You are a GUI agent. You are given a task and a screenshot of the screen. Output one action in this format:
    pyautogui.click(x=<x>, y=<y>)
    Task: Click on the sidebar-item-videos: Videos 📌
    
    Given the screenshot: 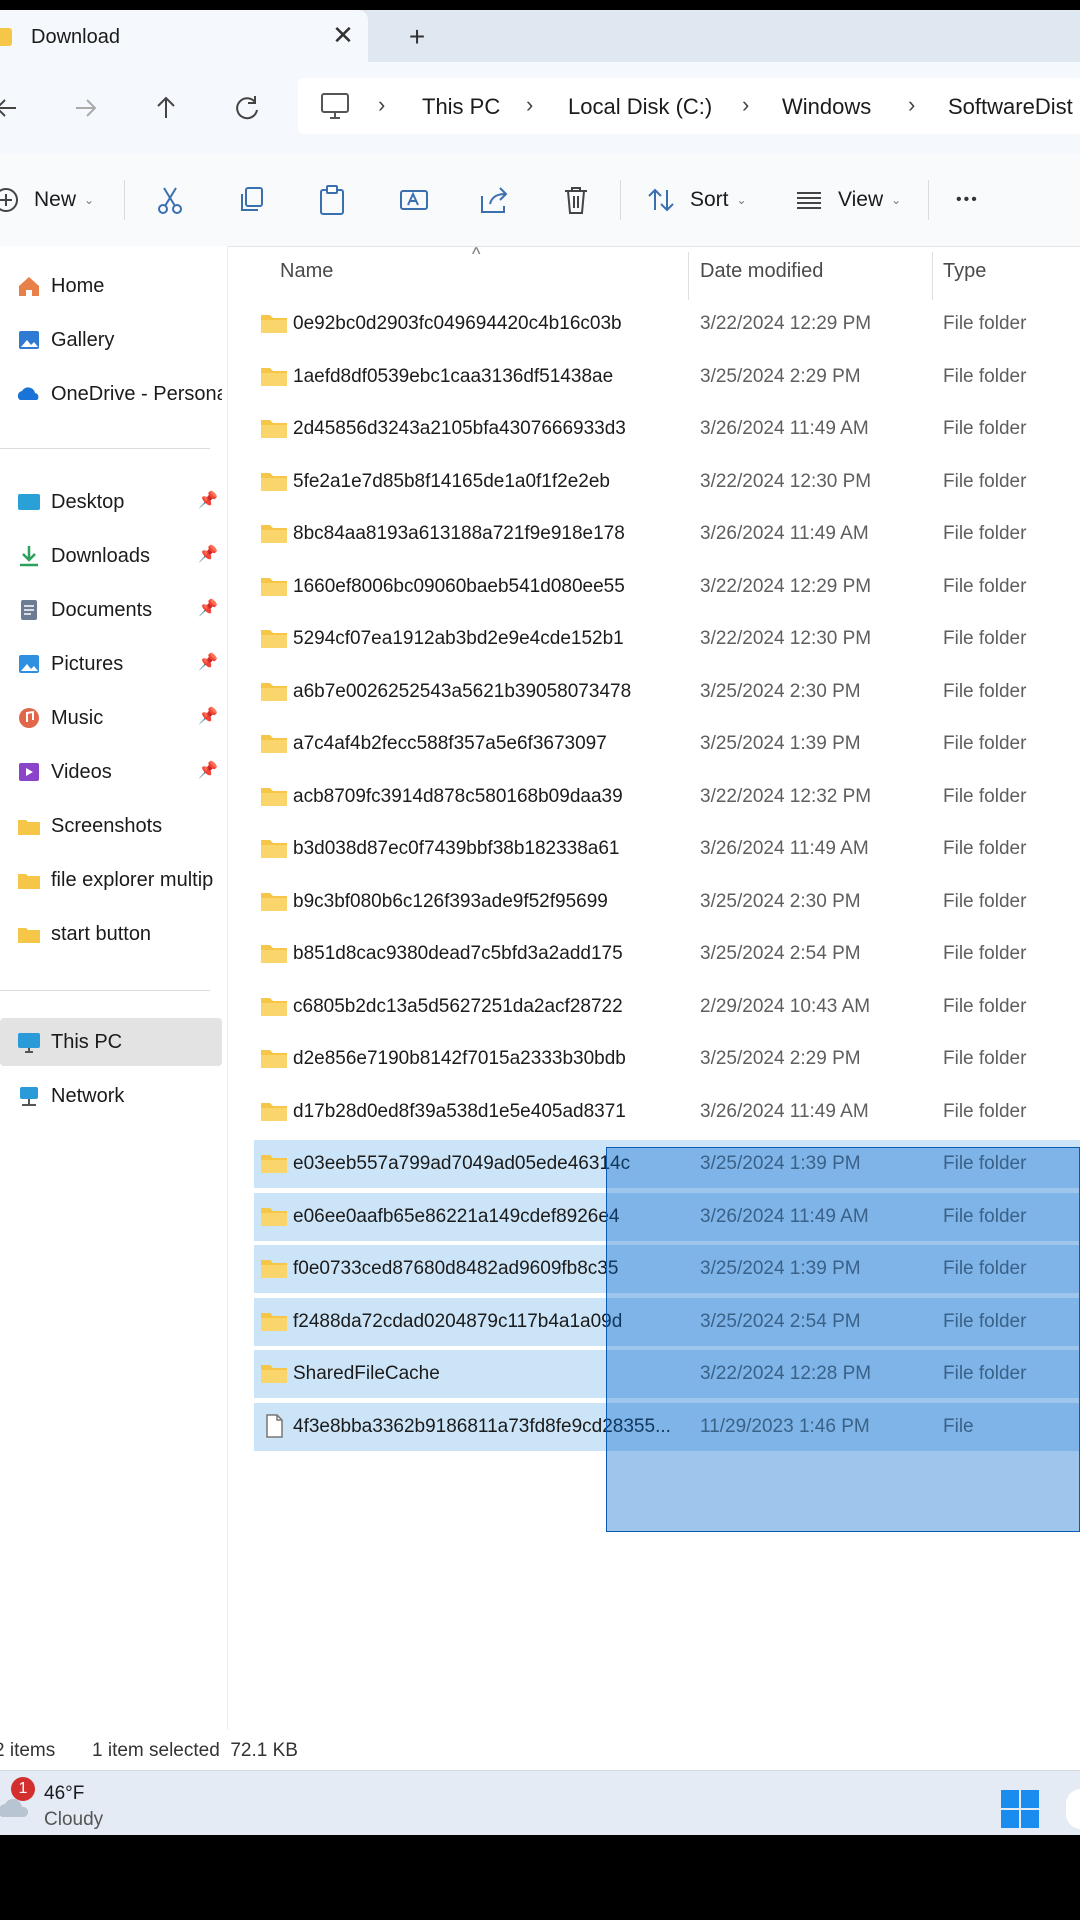 What is the action you would take?
    pyautogui.click(x=111, y=772)
    